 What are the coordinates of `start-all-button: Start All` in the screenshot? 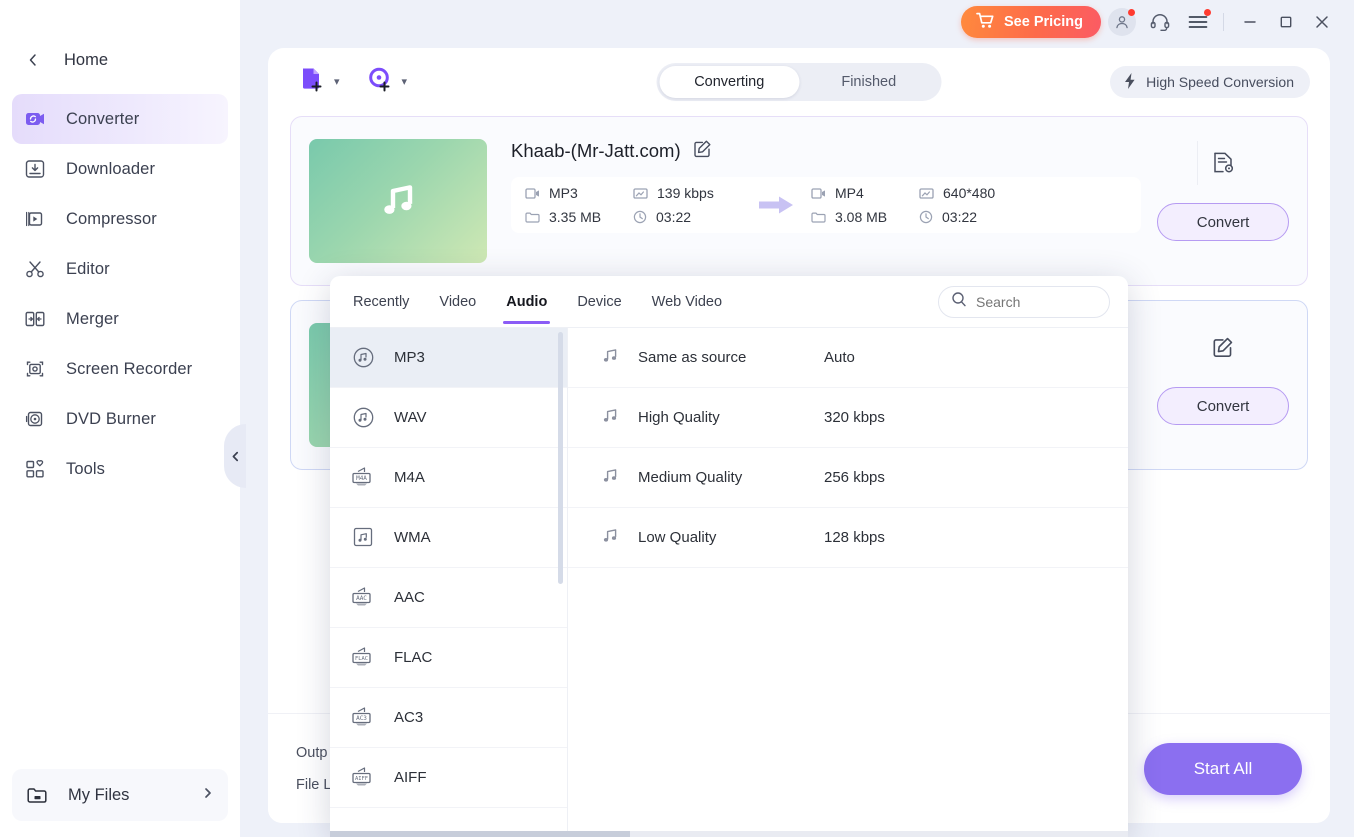 It's located at (1223, 768).